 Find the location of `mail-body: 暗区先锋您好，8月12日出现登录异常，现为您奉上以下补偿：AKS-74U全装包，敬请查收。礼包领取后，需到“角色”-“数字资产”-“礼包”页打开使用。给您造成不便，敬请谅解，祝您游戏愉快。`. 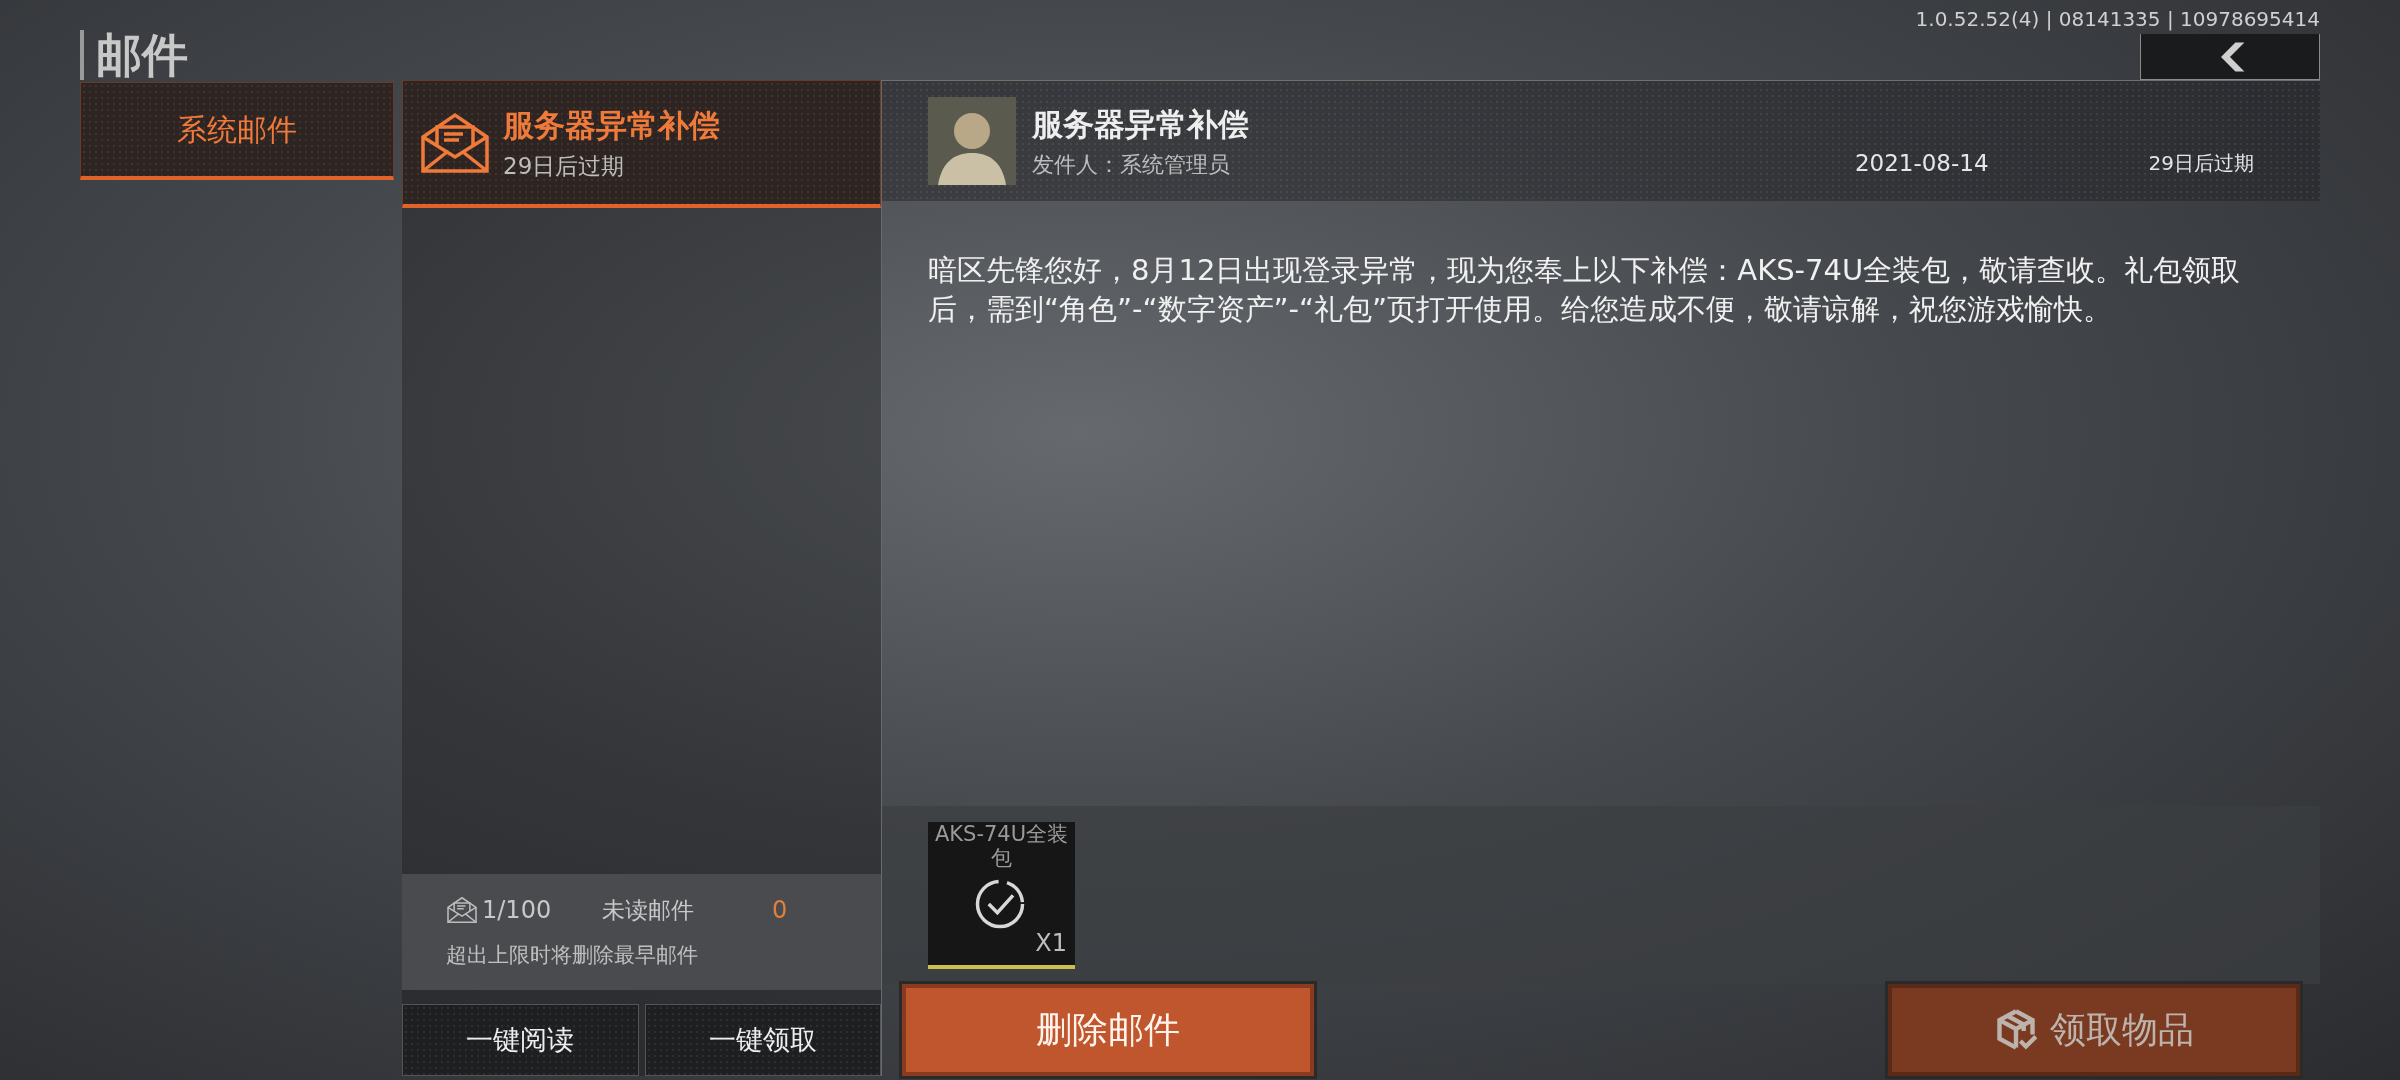

mail-body: 暗区先锋您好，8月12日出现登录异常，现为您奉上以下补偿：AKS-74U全装包，敬请查收。礼包领取后，需到“角色”-“数字资产”-“礼包”页打开使用。给您造成不便，敬请谅解，祝您游戏愉快。 is located at coordinates (1585, 290).